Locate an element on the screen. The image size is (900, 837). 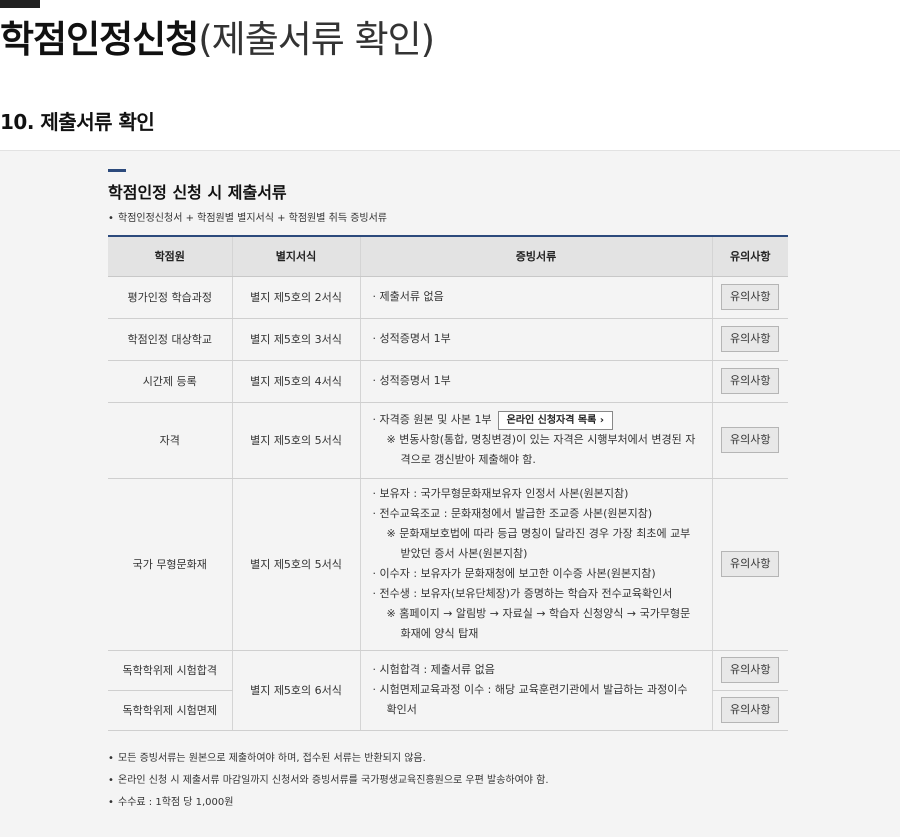
doc-line: 격으로 갱신받아 제출해야 함. is located at coordinates (468, 459).